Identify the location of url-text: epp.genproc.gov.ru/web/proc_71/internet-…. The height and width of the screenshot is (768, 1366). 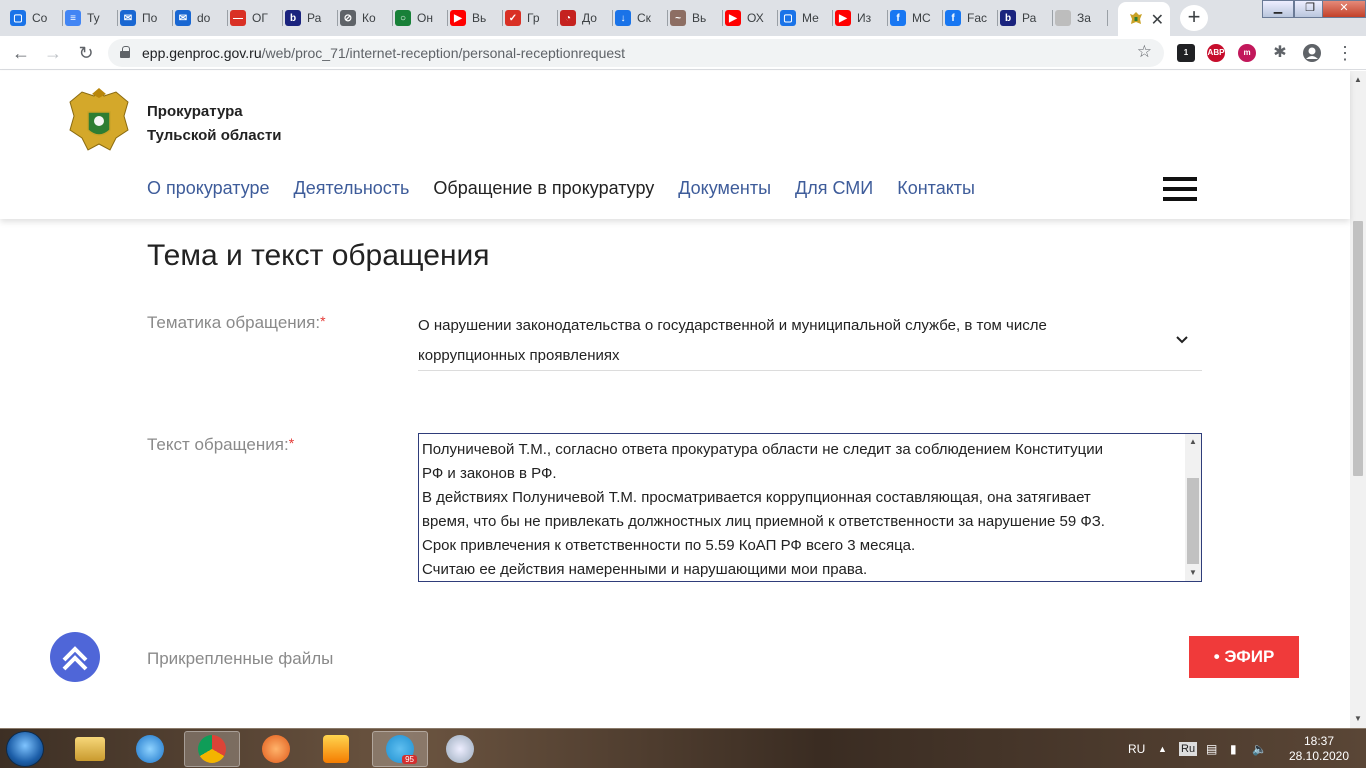
(384, 53).